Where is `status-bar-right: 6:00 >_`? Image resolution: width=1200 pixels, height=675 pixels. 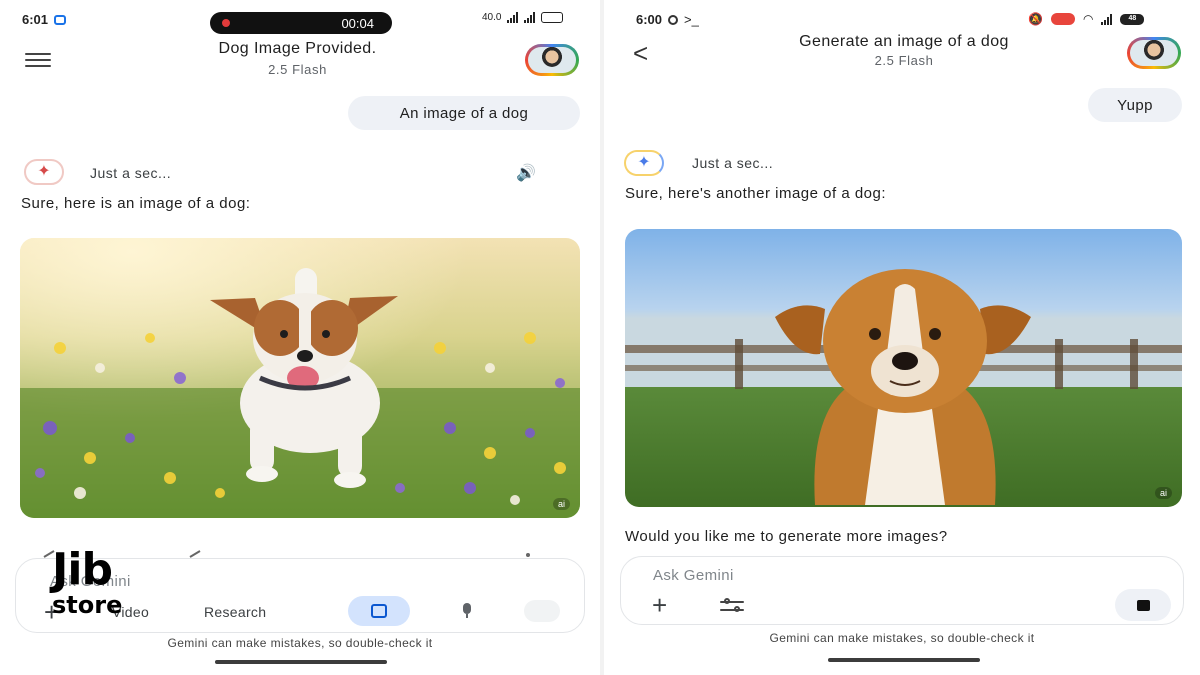
status-bar-right: 6:00 >_ is located at coordinates (667, 19).